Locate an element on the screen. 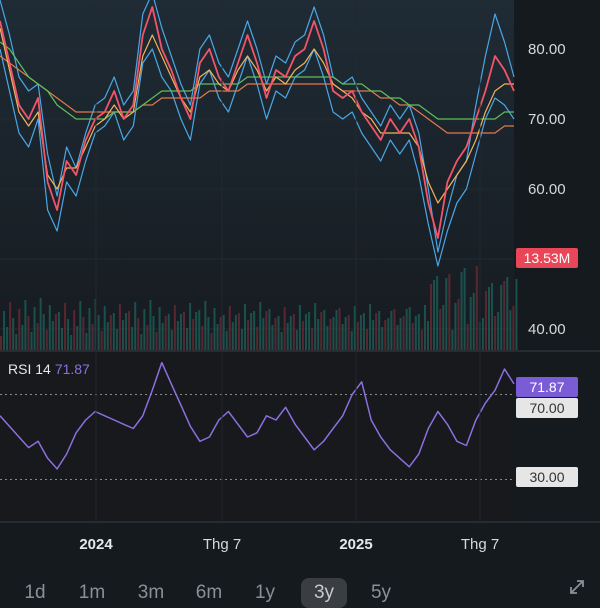 The image size is (600, 608). volume-badge: 13.53M is located at coordinates (547, 258).